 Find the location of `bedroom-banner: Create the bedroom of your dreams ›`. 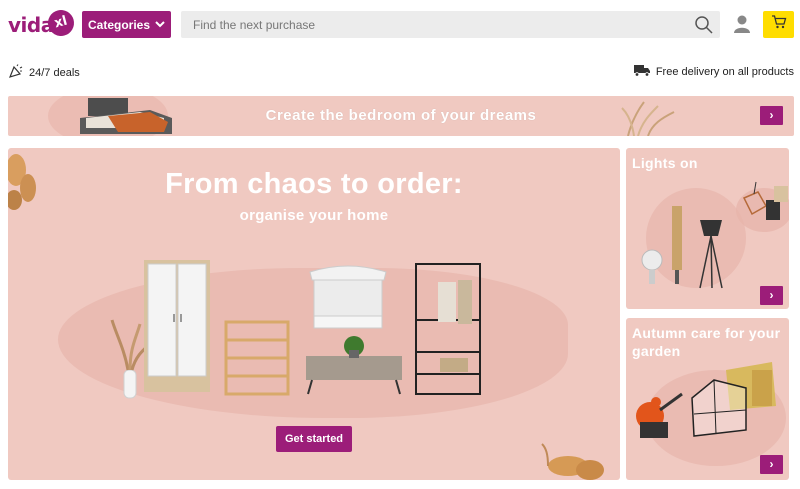

bedroom-banner: Create the bedroom of your dreams › is located at coordinates (401, 116).